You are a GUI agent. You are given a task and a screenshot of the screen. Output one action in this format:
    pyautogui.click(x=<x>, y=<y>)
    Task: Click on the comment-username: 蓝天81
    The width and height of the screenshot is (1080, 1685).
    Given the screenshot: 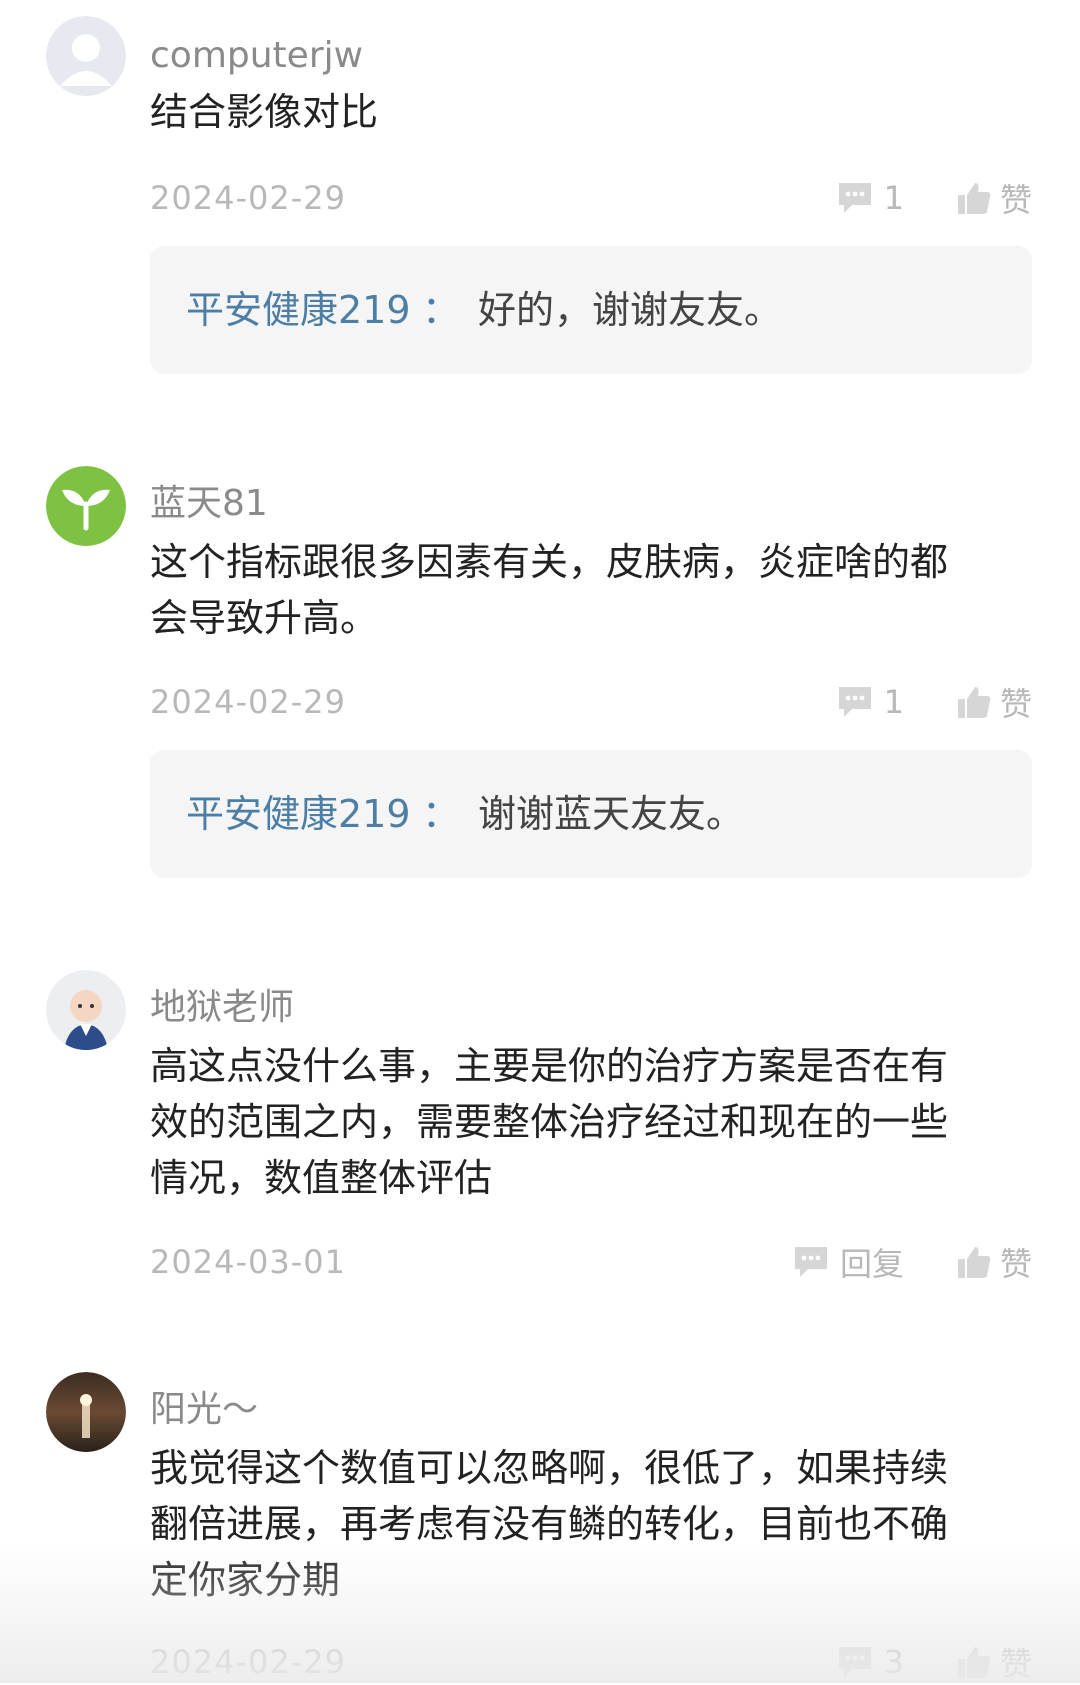 What is the action you would take?
    pyautogui.click(x=209, y=504)
    